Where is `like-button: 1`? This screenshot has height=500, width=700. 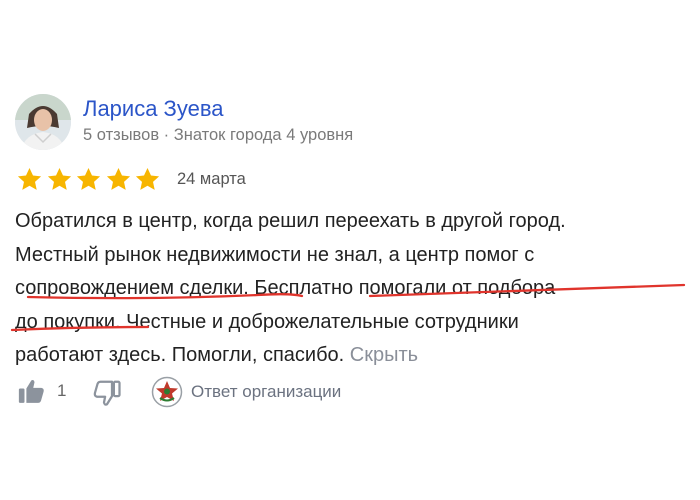
like-button: 1 is located at coordinates (41, 391).